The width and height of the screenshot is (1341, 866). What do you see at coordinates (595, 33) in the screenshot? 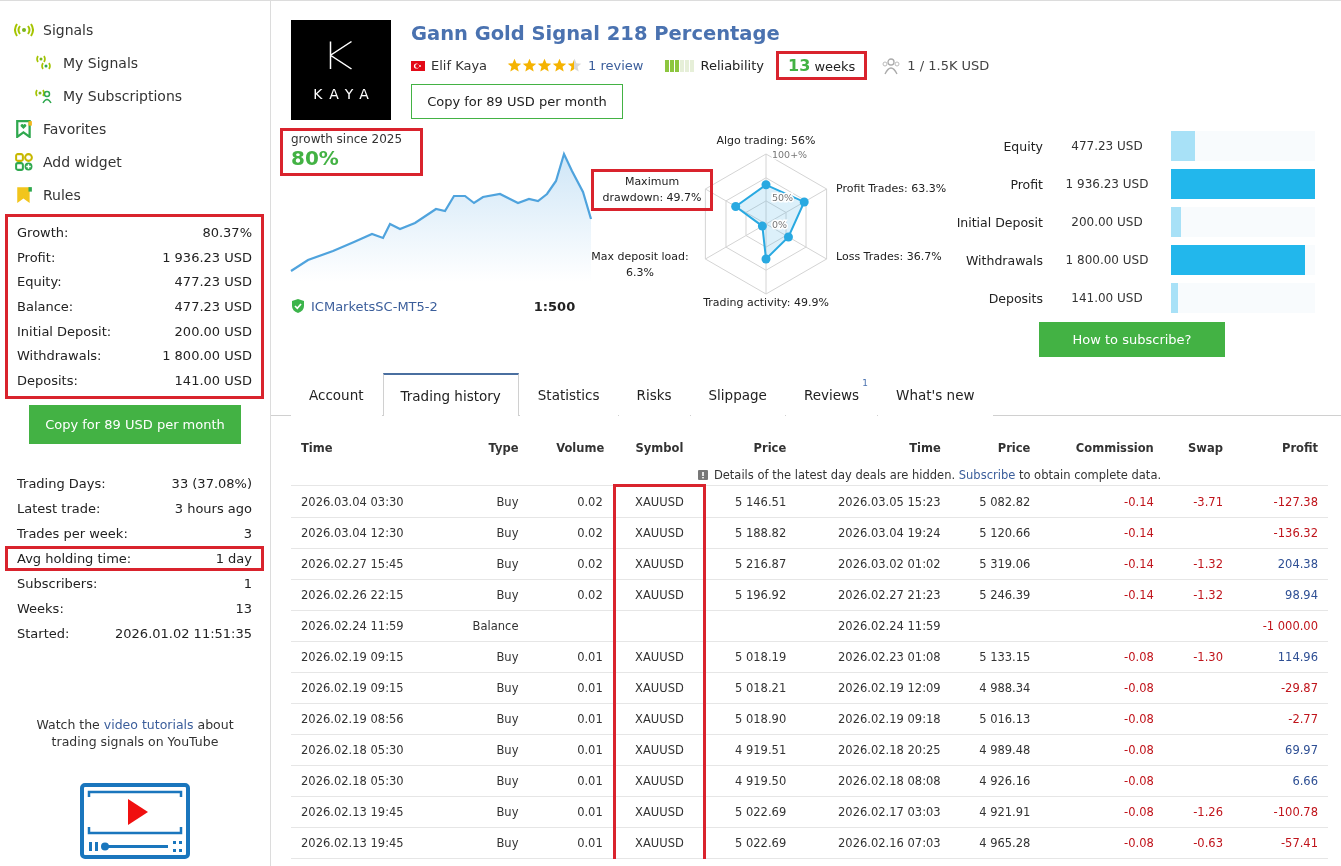
I see `signal-title: Gann Gold Signal 218 Percentage` at bounding box center [595, 33].